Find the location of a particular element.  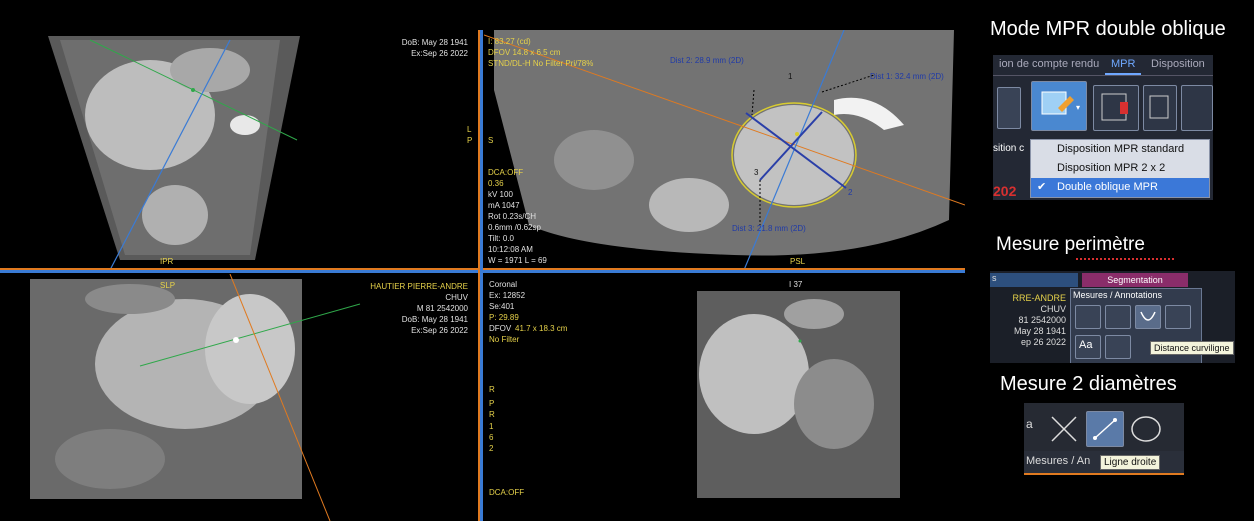

measure-dist1: Dist 1: 32.4 mm (2D) is located at coordinates (907, 76).